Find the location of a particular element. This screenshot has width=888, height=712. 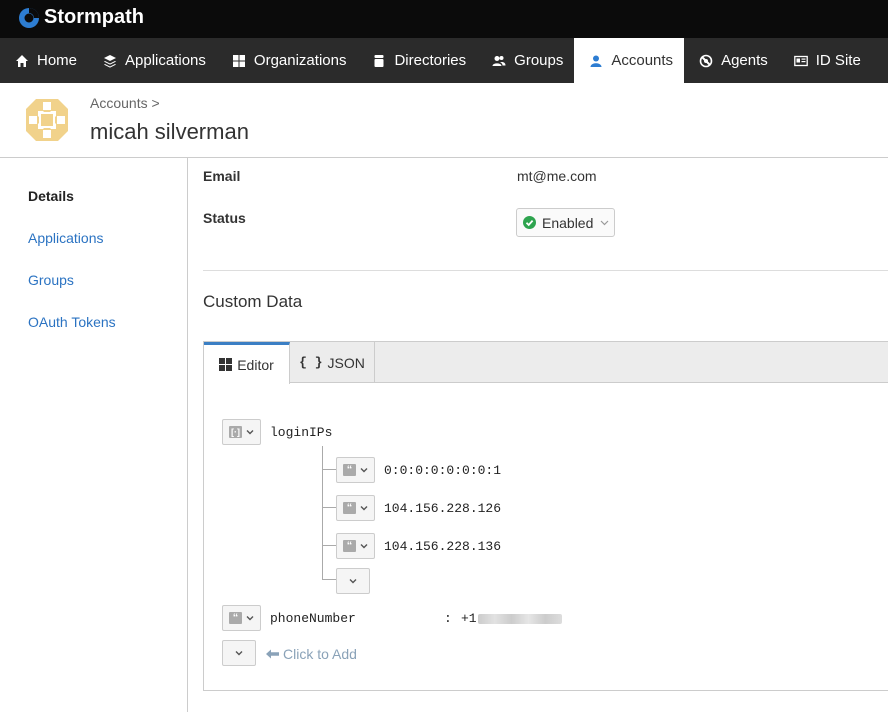

custom-data-title: Custom Data is located at coordinates (253, 301).